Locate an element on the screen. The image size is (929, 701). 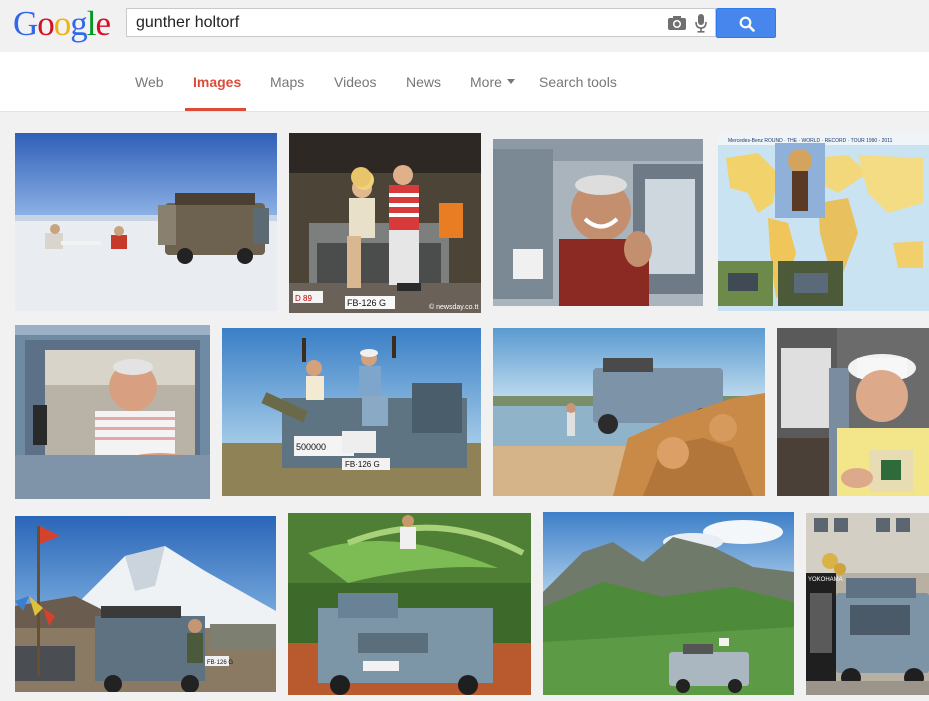
plate-text: FB-126 G is located at coordinates (366, 303).